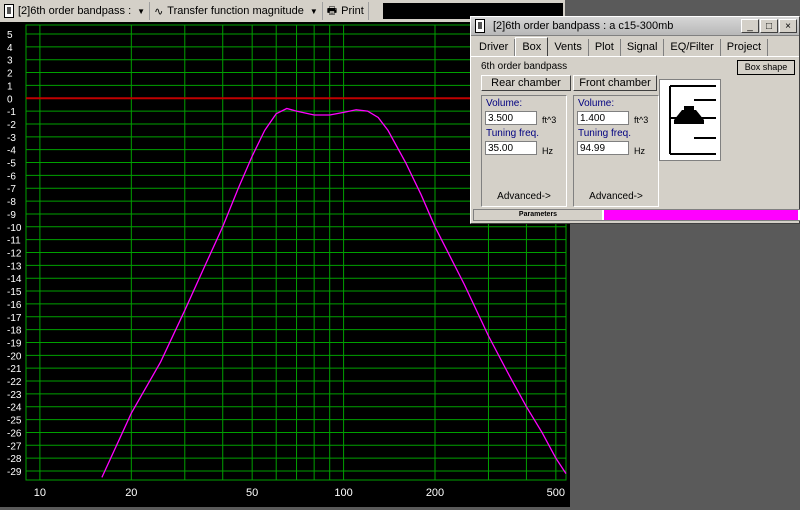 The image size is (800, 510). I want to click on minimize-button: _, so click(750, 26).